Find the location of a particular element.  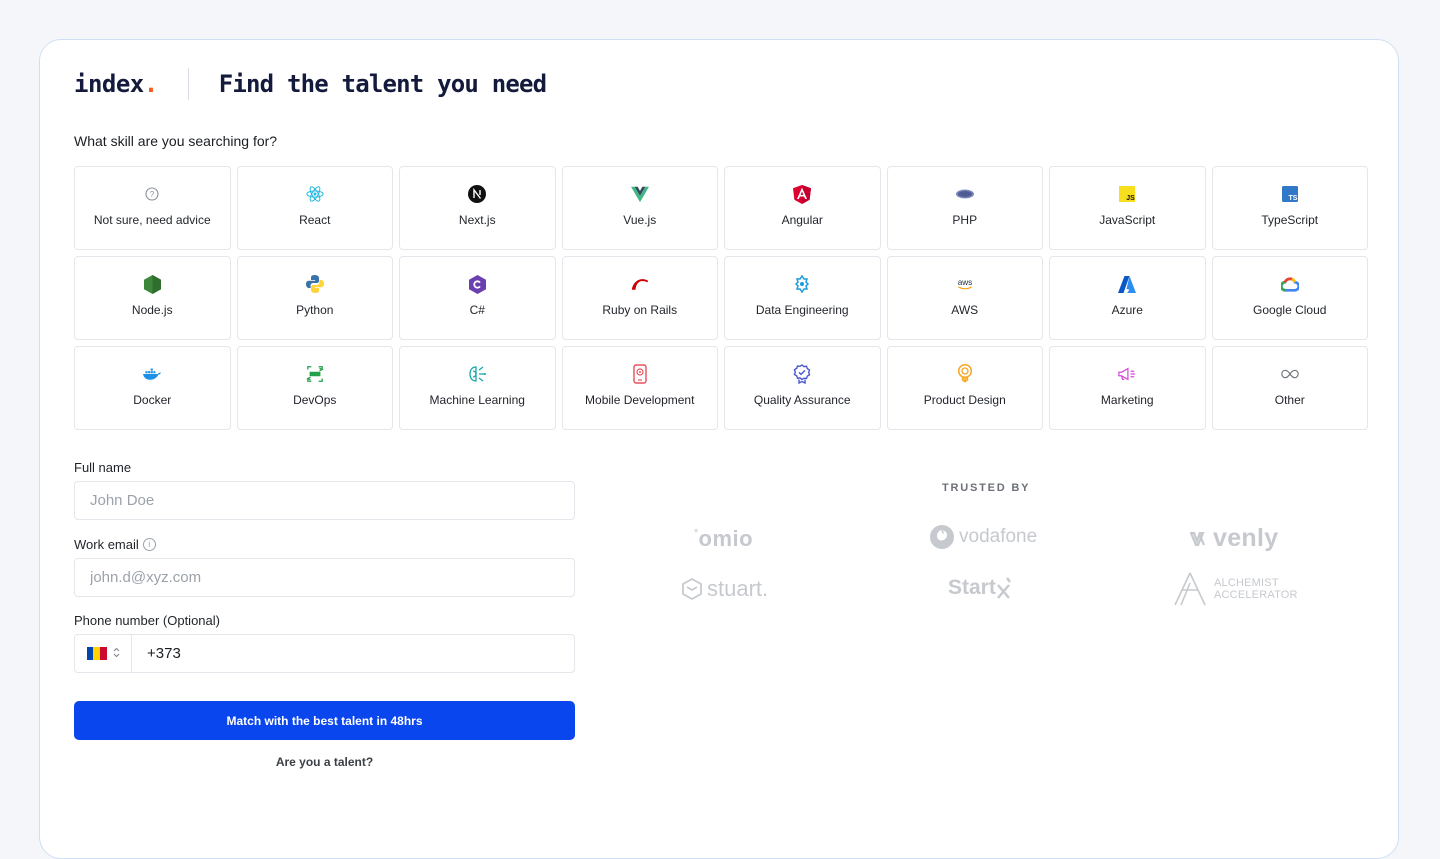

svg-text: aws is located at coordinates (964, 282).